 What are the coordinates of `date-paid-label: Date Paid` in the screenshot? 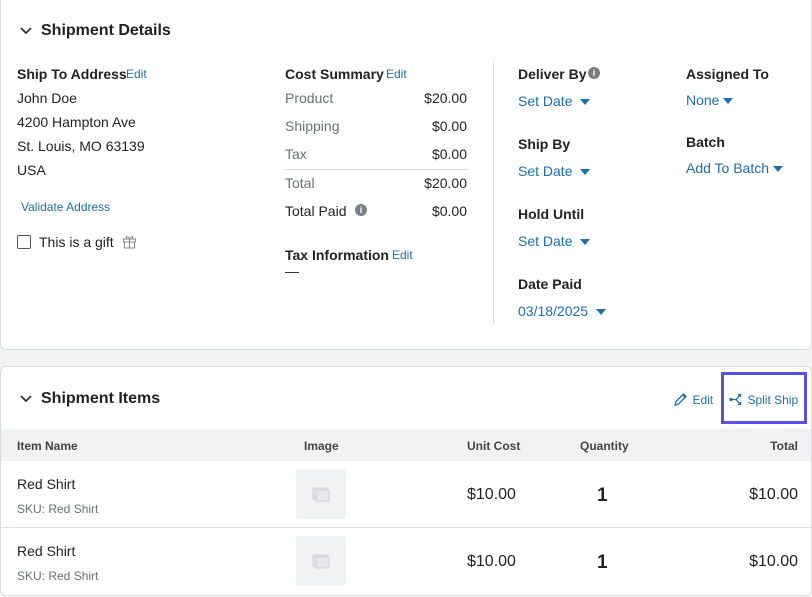 It's located at (550, 284).